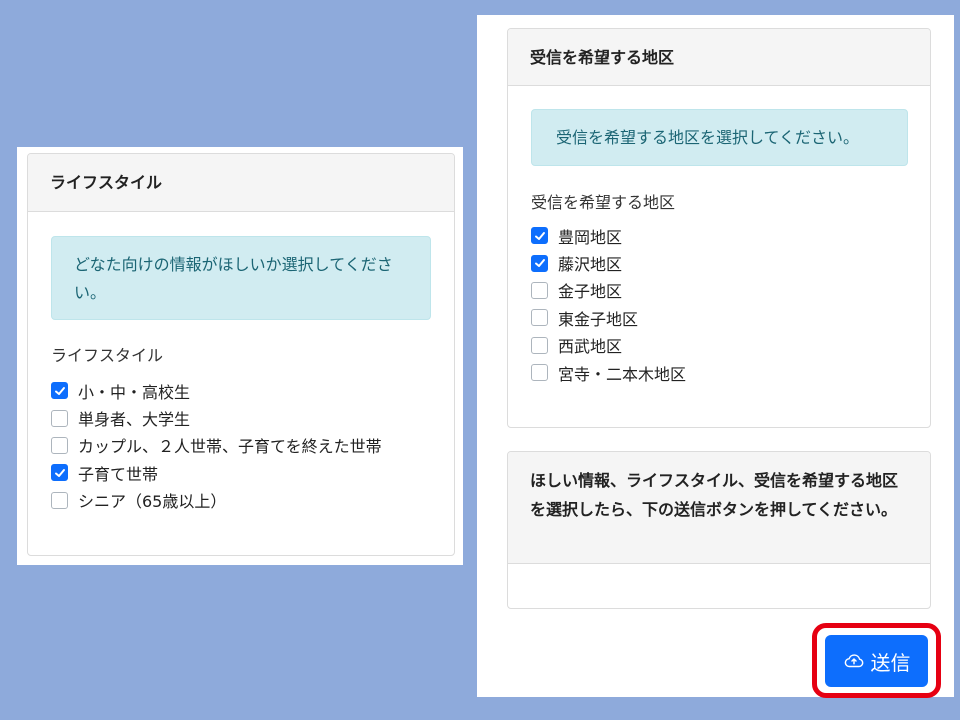 This screenshot has height=720, width=960. Describe the element at coordinates (721, 372) in the screenshot. I see `district-option: 宮寺・二本木地区` at that location.